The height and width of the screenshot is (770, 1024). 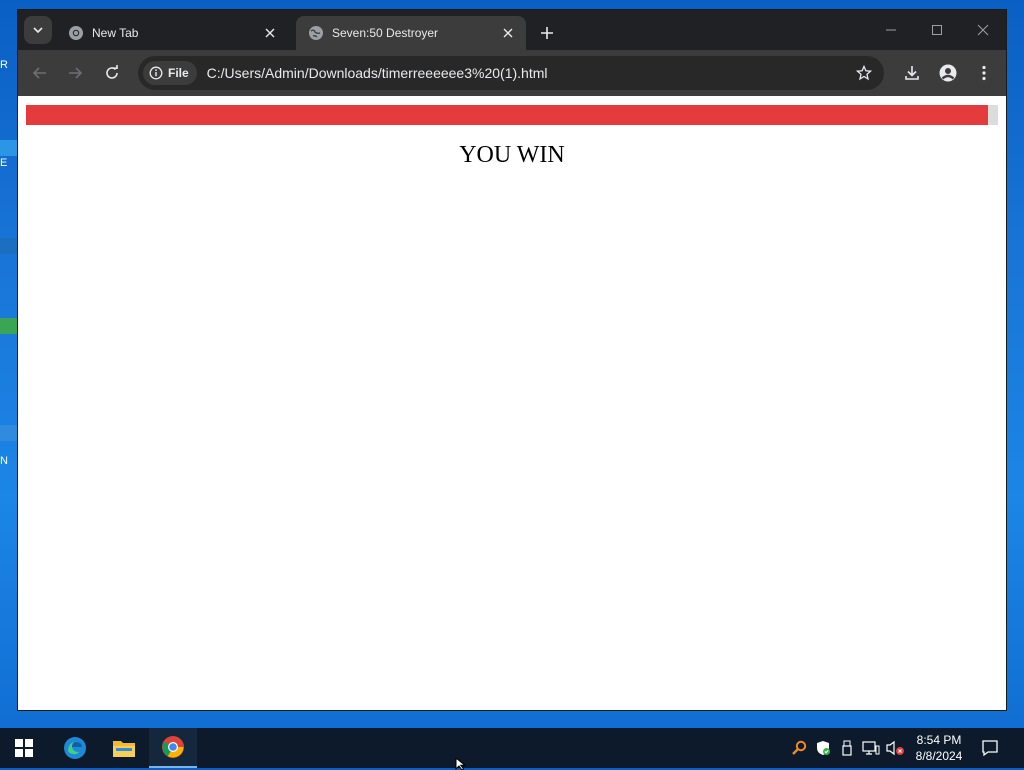 I want to click on downloads-button, so click(x=912, y=73).